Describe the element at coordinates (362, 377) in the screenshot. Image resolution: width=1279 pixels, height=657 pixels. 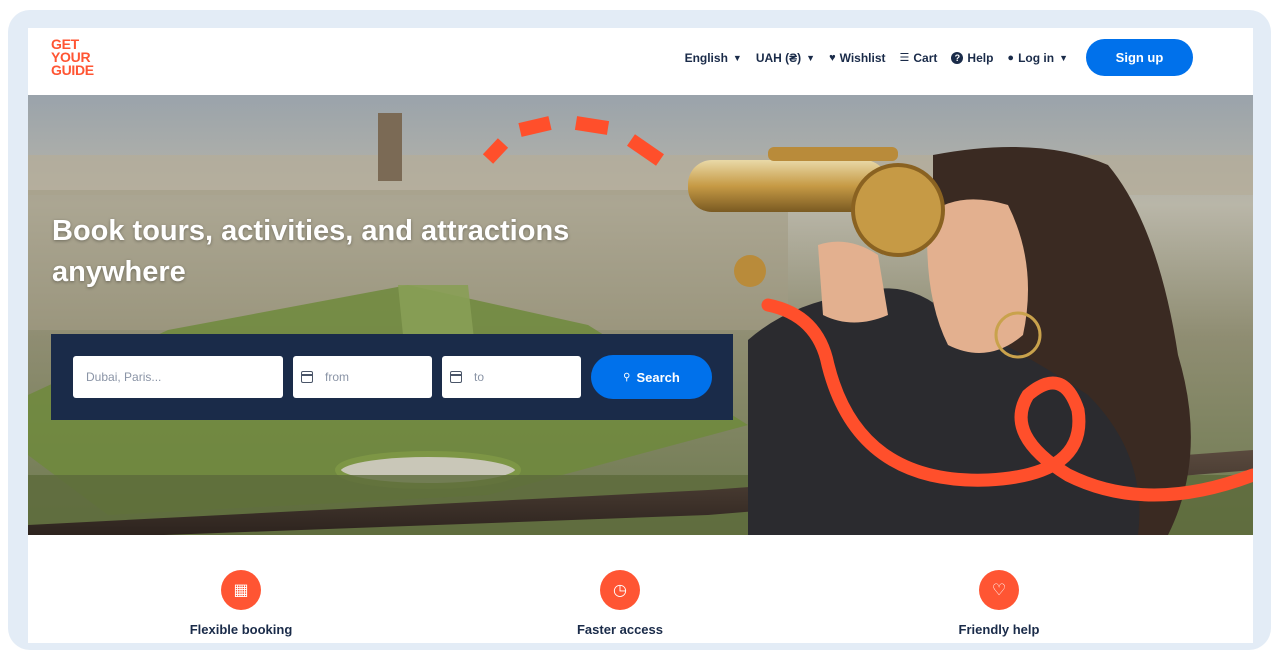
I see `from-date-input: from` at that location.